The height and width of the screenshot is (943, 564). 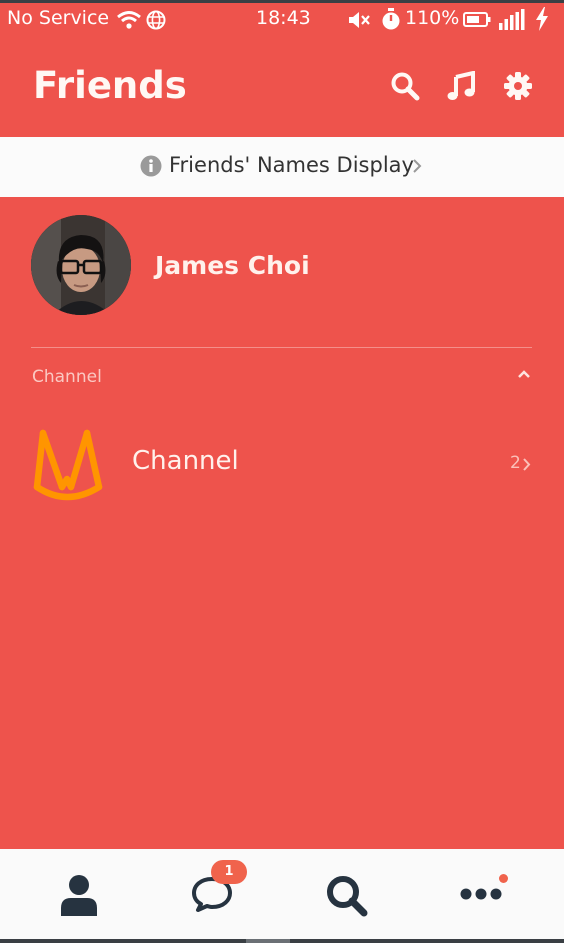 What do you see at coordinates (282, 86) in the screenshot?
I see `app-header: Friends` at bounding box center [282, 86].